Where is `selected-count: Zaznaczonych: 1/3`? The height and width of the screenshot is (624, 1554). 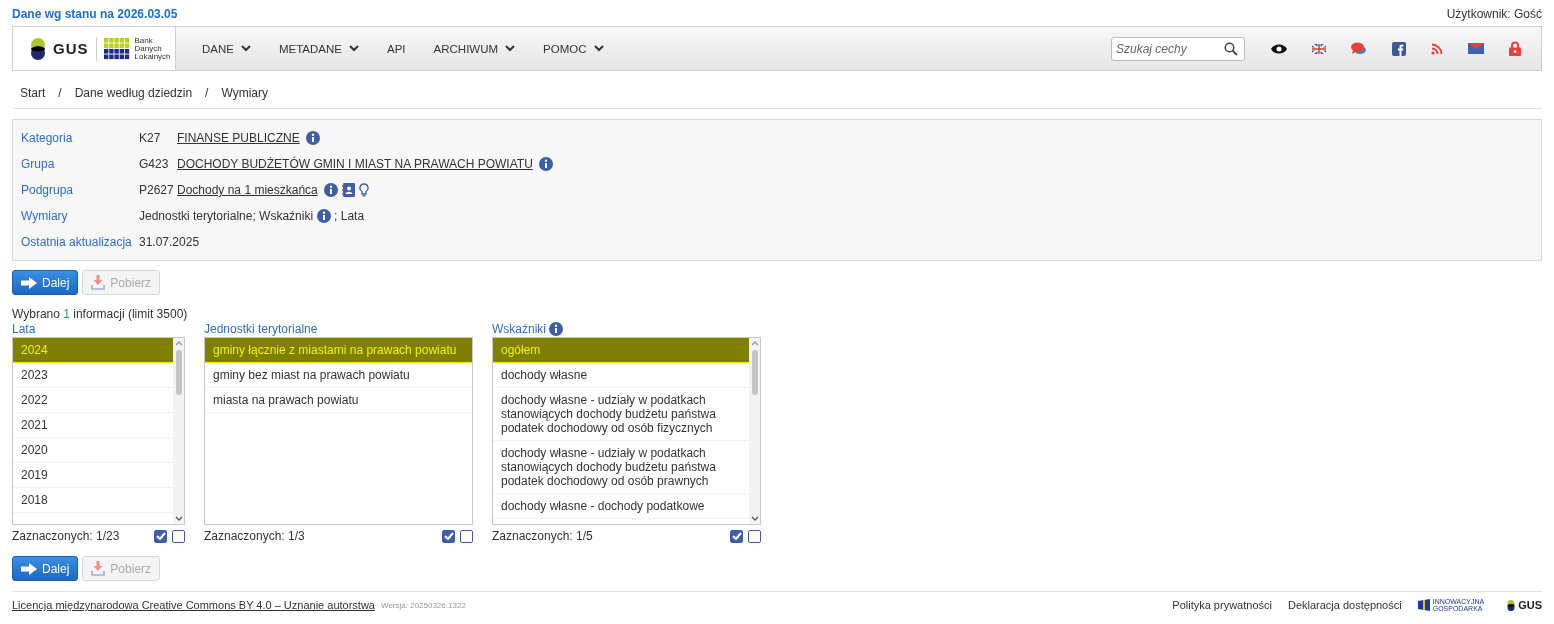 selected-count: Zaznaczonych: 1/3 is located at coordinates (254, 536).